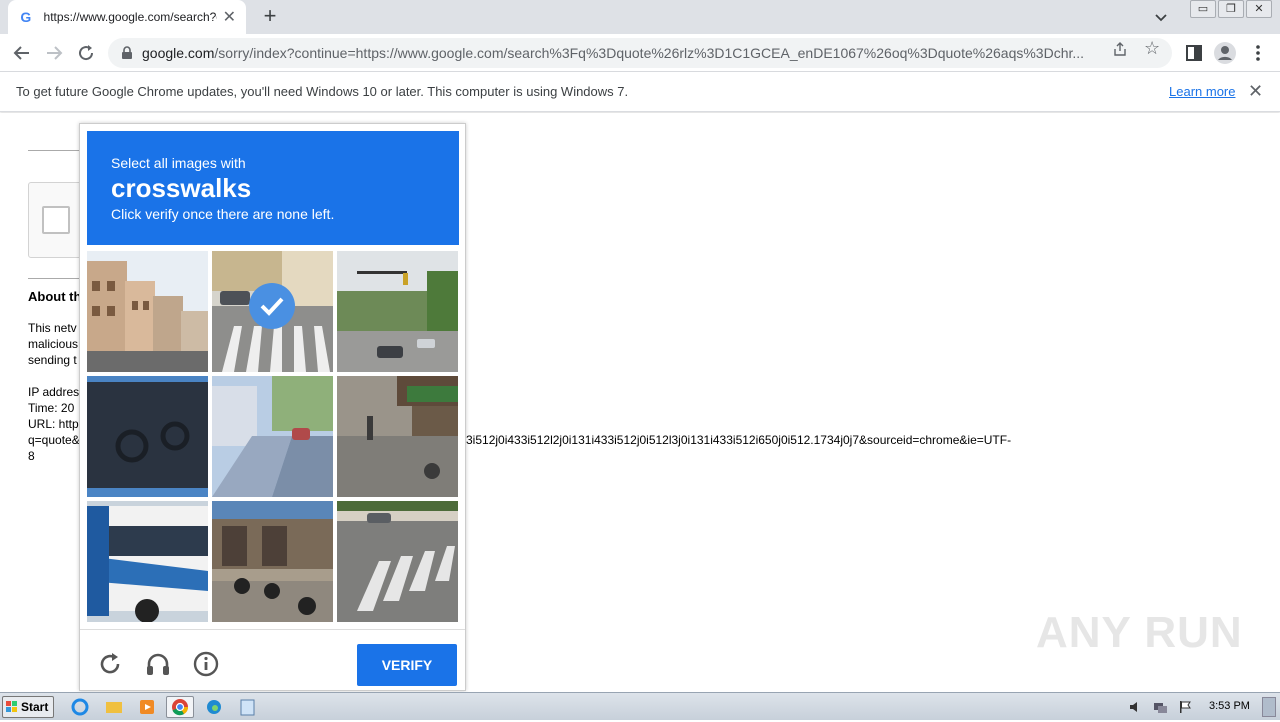 The width and height of the screenshot is (1280, 722). Describe the element at coordinates (223, 214) in the screenshot. I see `challenge-subtext: Click verify once there are none left.` at that location.